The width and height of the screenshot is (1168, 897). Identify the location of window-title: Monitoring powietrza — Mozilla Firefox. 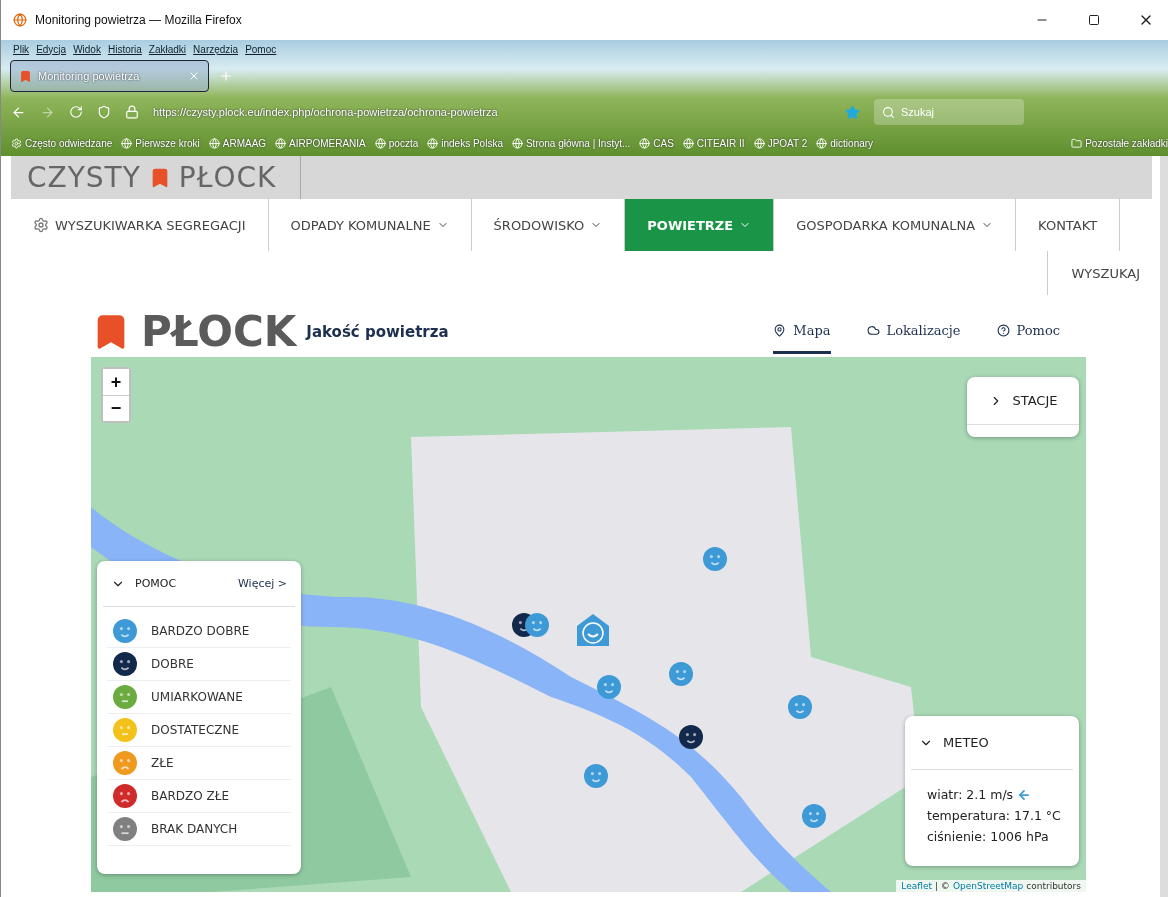
(139, 20).